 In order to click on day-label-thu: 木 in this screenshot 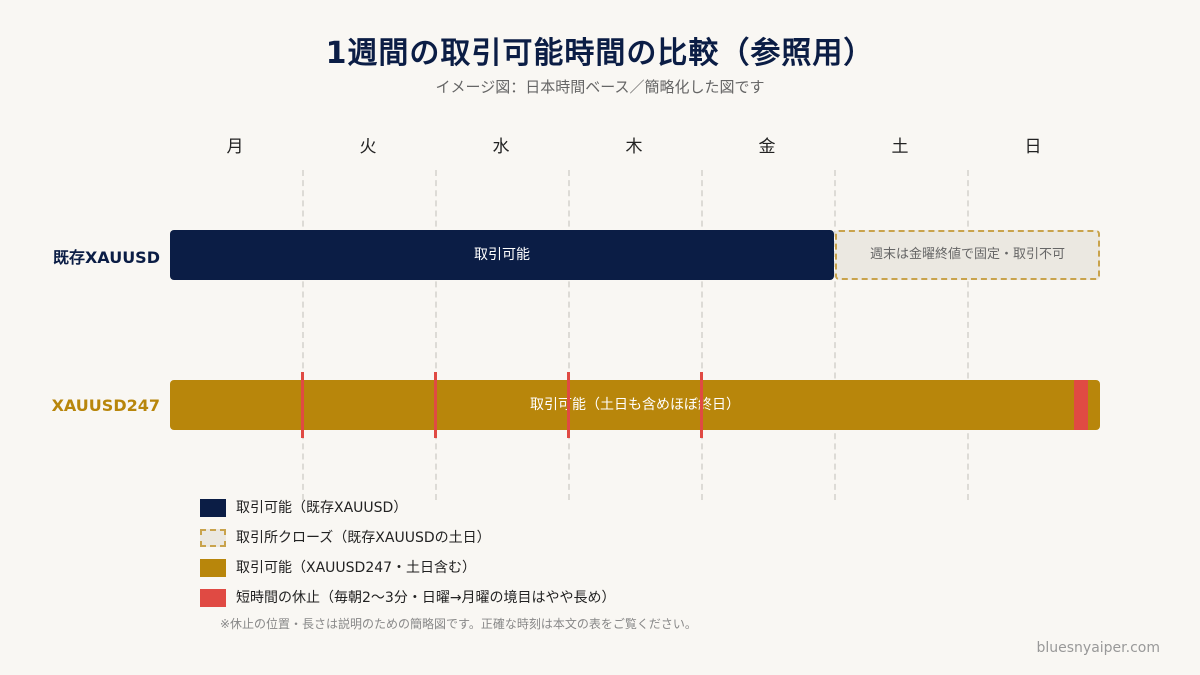, I will do `click(634, 147)`.